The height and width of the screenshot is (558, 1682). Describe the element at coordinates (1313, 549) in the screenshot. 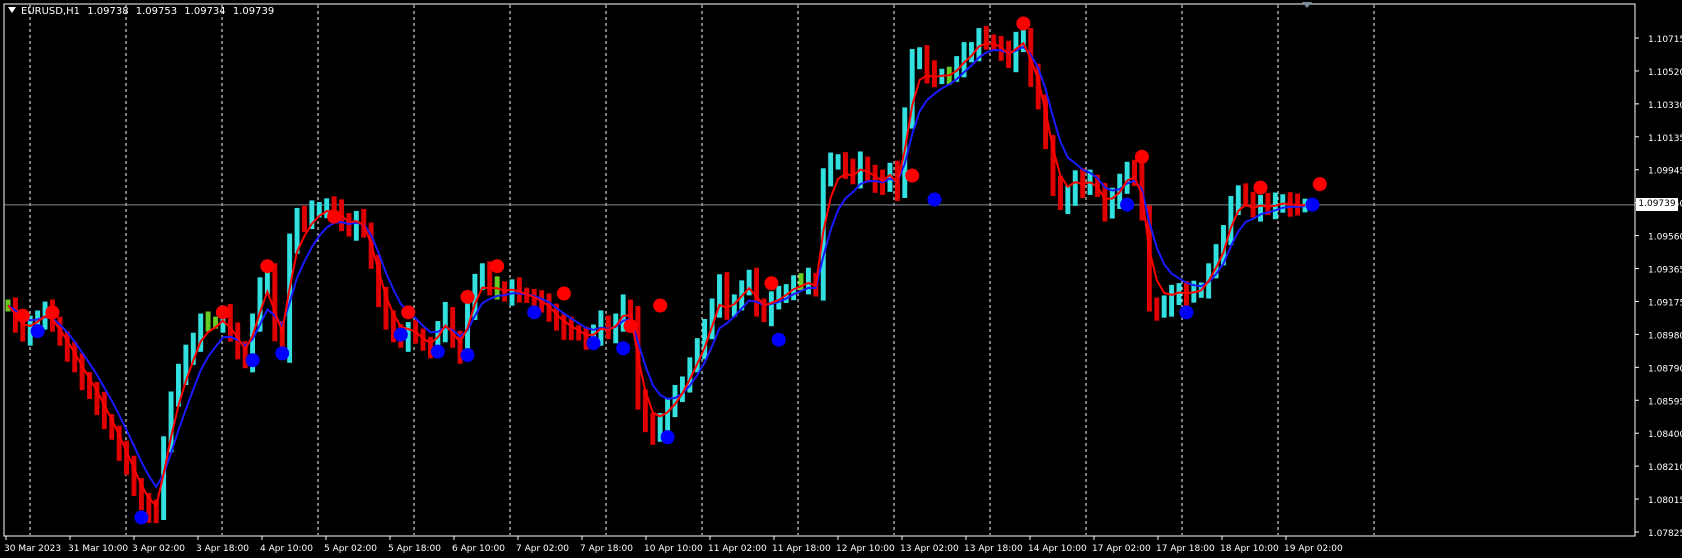

I see `x-tick-label-20: 19 Apr 02:00` at that location.